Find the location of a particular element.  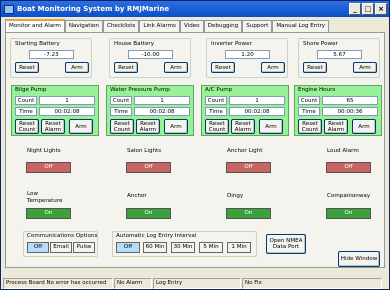

group-label: Shore Power is located at coordinates (320, 44).